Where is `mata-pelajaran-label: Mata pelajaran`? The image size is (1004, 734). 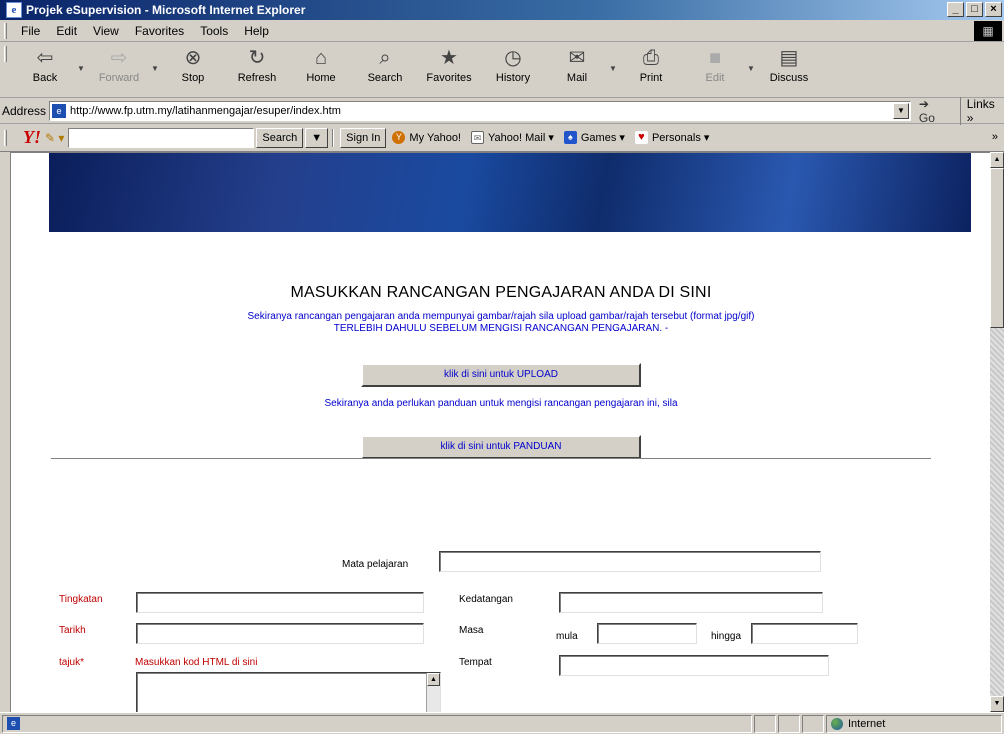 mata-pelajaran-label: Mata pelajaran is located at coordinates (375, 564).